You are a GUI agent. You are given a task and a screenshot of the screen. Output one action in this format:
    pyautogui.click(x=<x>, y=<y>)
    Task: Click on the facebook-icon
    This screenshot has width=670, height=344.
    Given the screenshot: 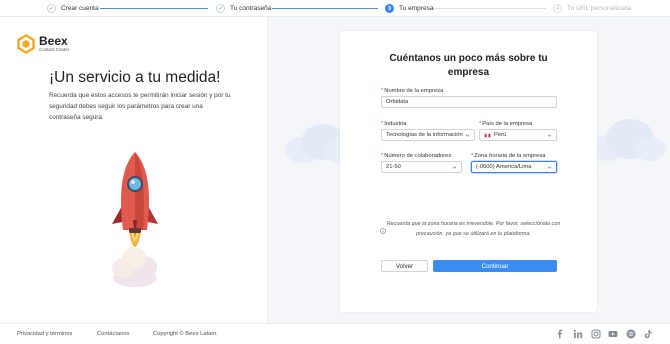 What is the action you would take?
    pyautogui.click(x=560, y=334)
    